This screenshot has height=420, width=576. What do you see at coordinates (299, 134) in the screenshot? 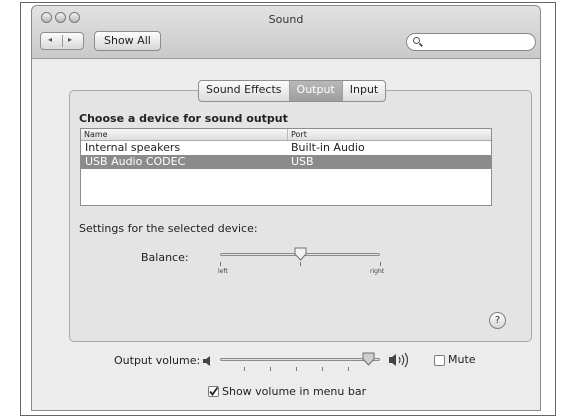
I see `column-header-port: Port` at bounding box center [299, 134].